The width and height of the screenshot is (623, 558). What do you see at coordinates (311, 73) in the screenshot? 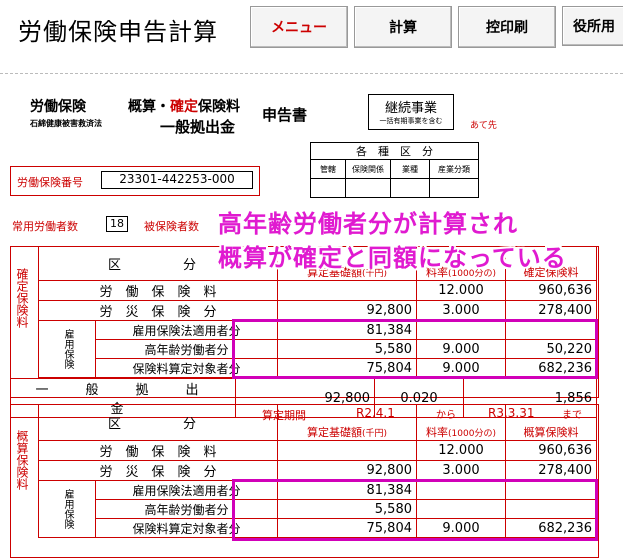
I see `header-separator` at bounding box center [311, 73].